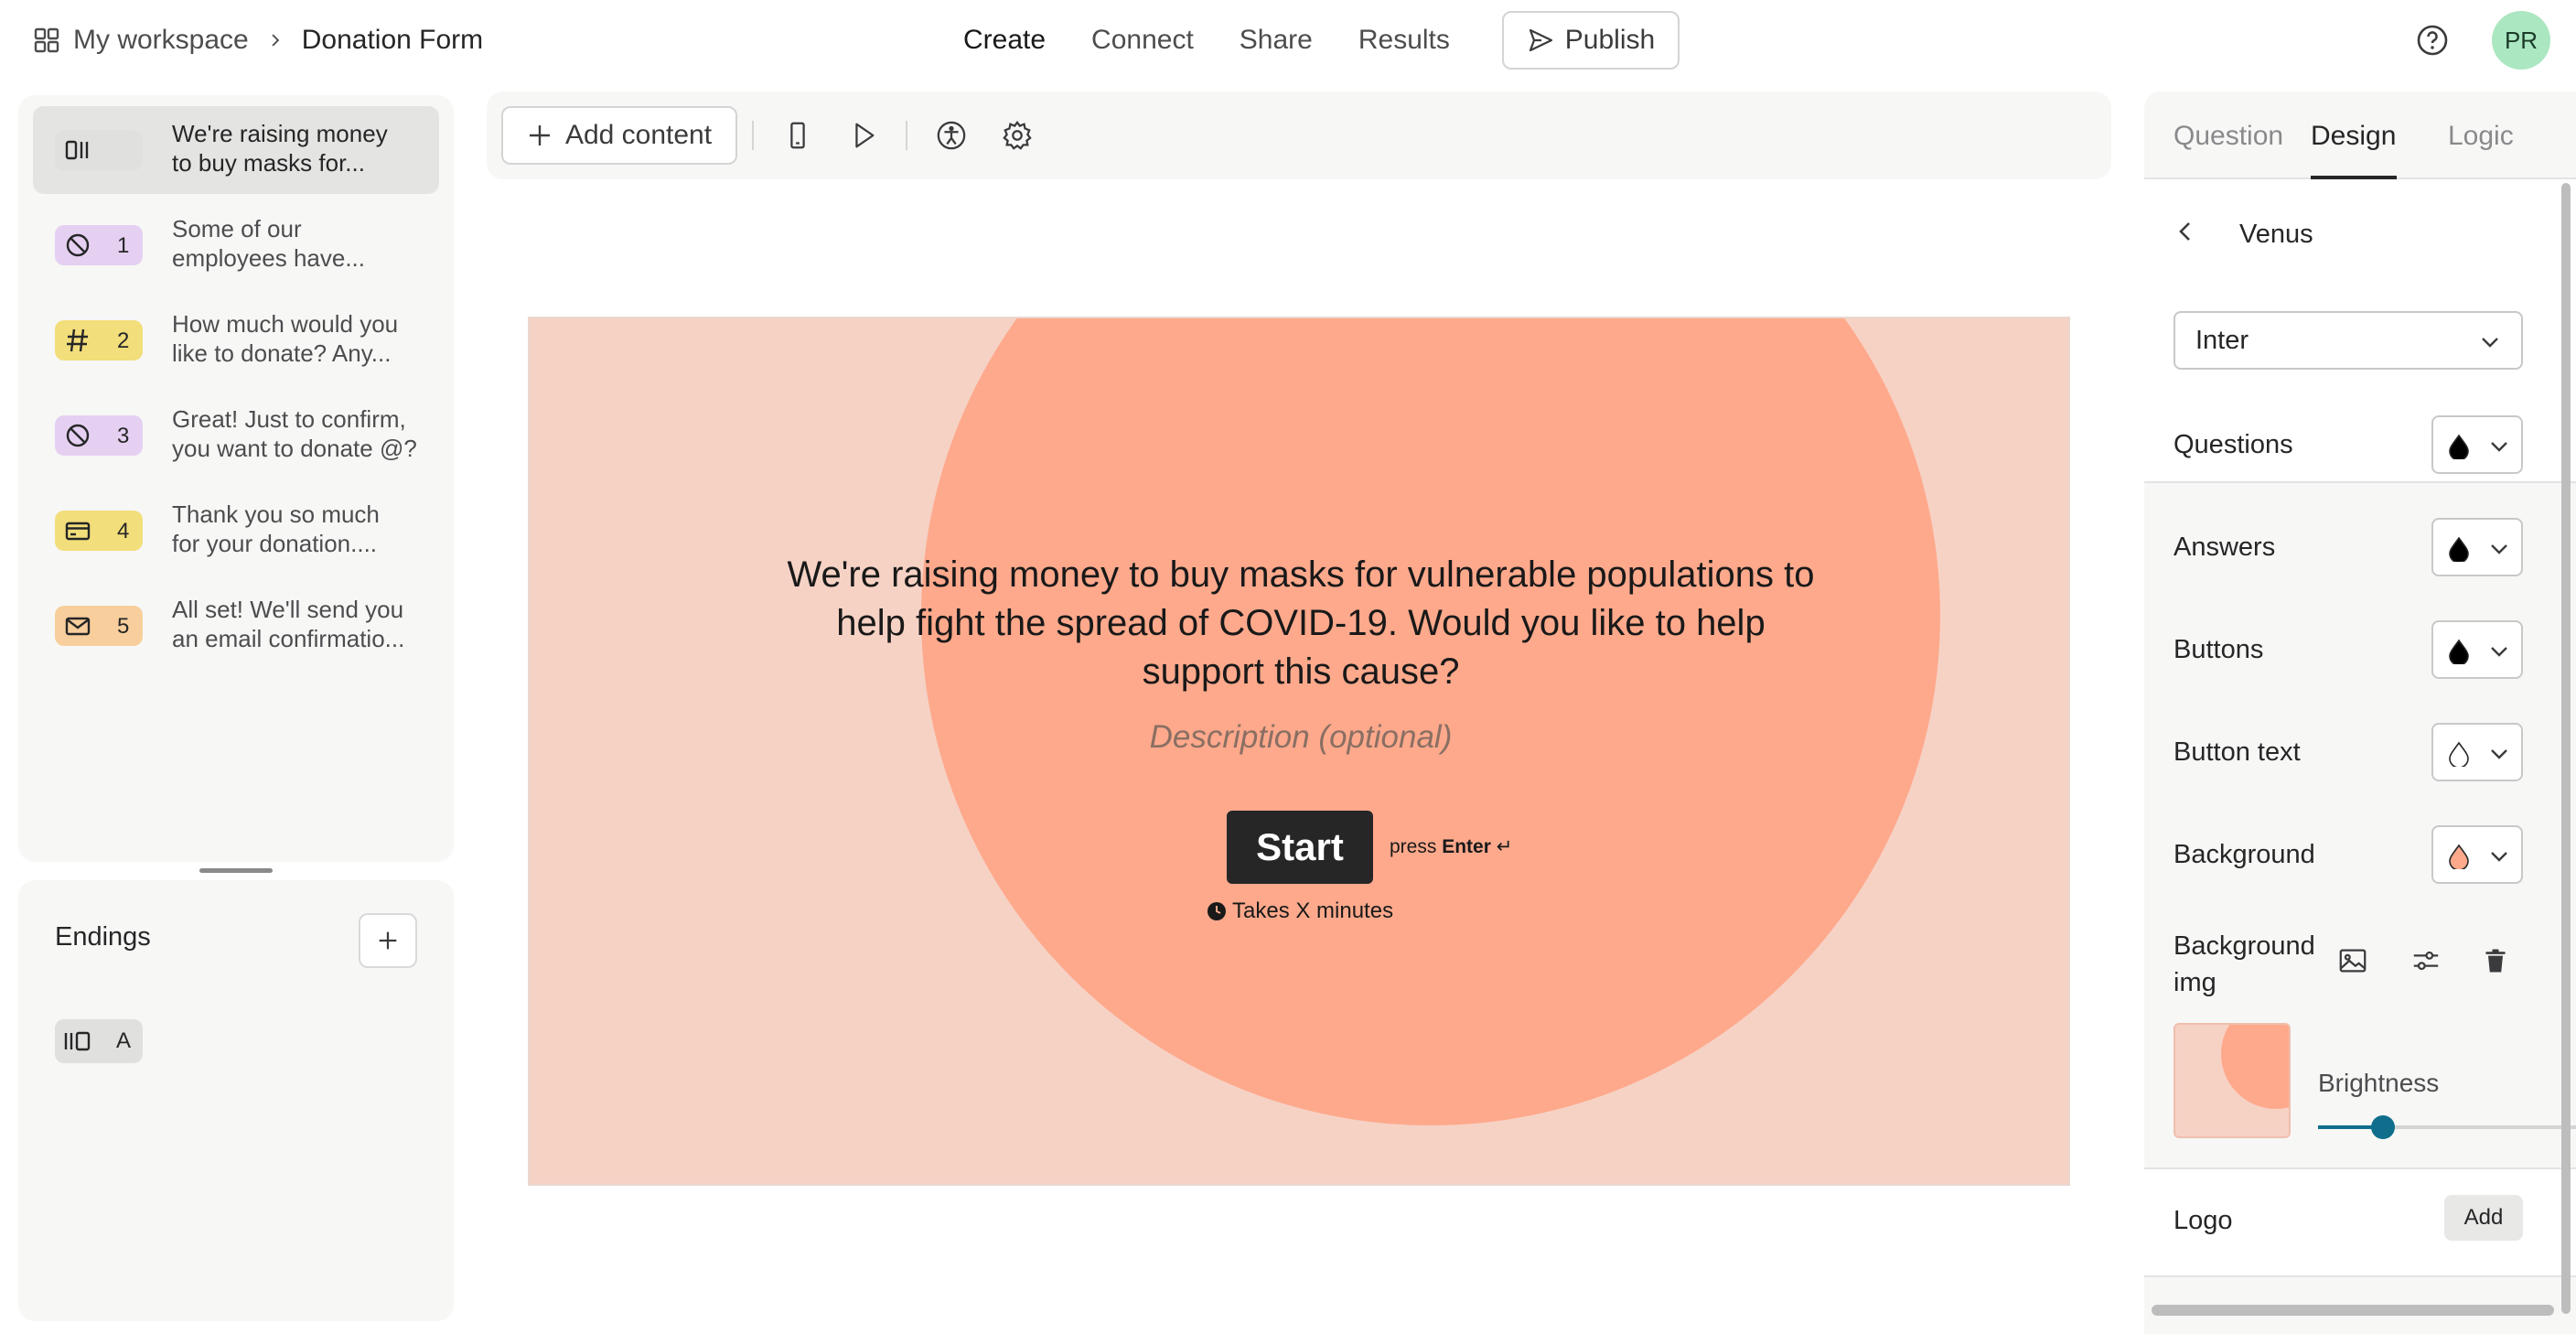 This screenshot has width=2576, height=1334. Describe the element at coordinates (864, 135) in the screenshot. I see `play-preview-icon` at that location.